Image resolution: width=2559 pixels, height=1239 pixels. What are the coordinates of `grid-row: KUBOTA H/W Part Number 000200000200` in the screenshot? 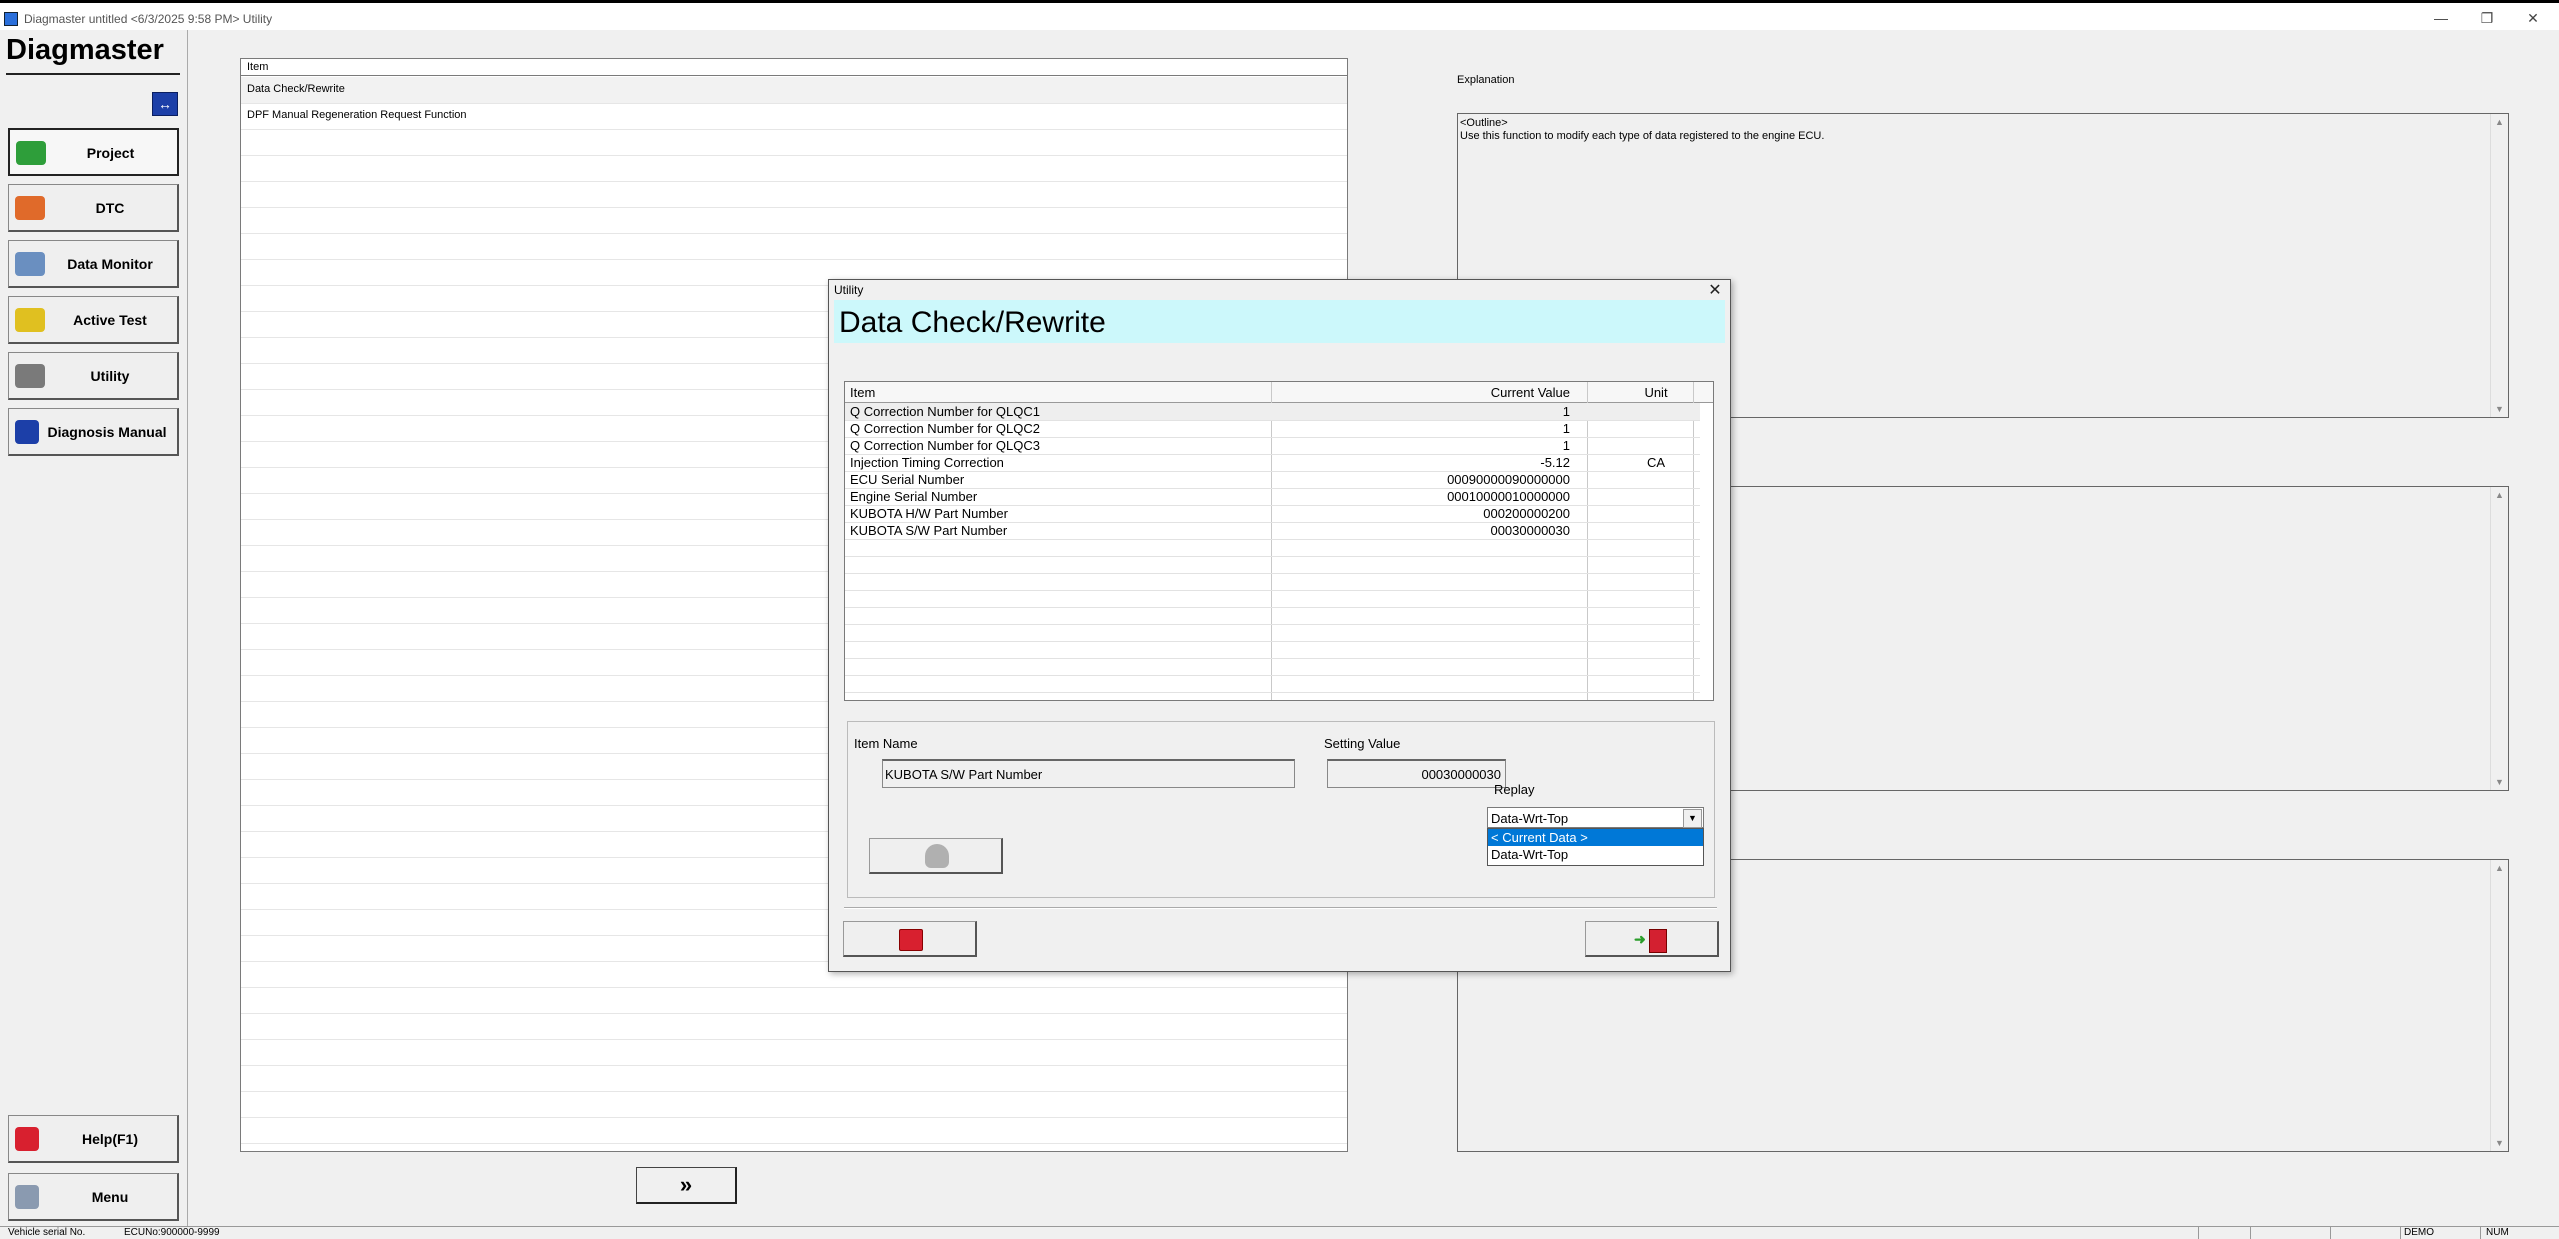 It's located at (1272, 514).